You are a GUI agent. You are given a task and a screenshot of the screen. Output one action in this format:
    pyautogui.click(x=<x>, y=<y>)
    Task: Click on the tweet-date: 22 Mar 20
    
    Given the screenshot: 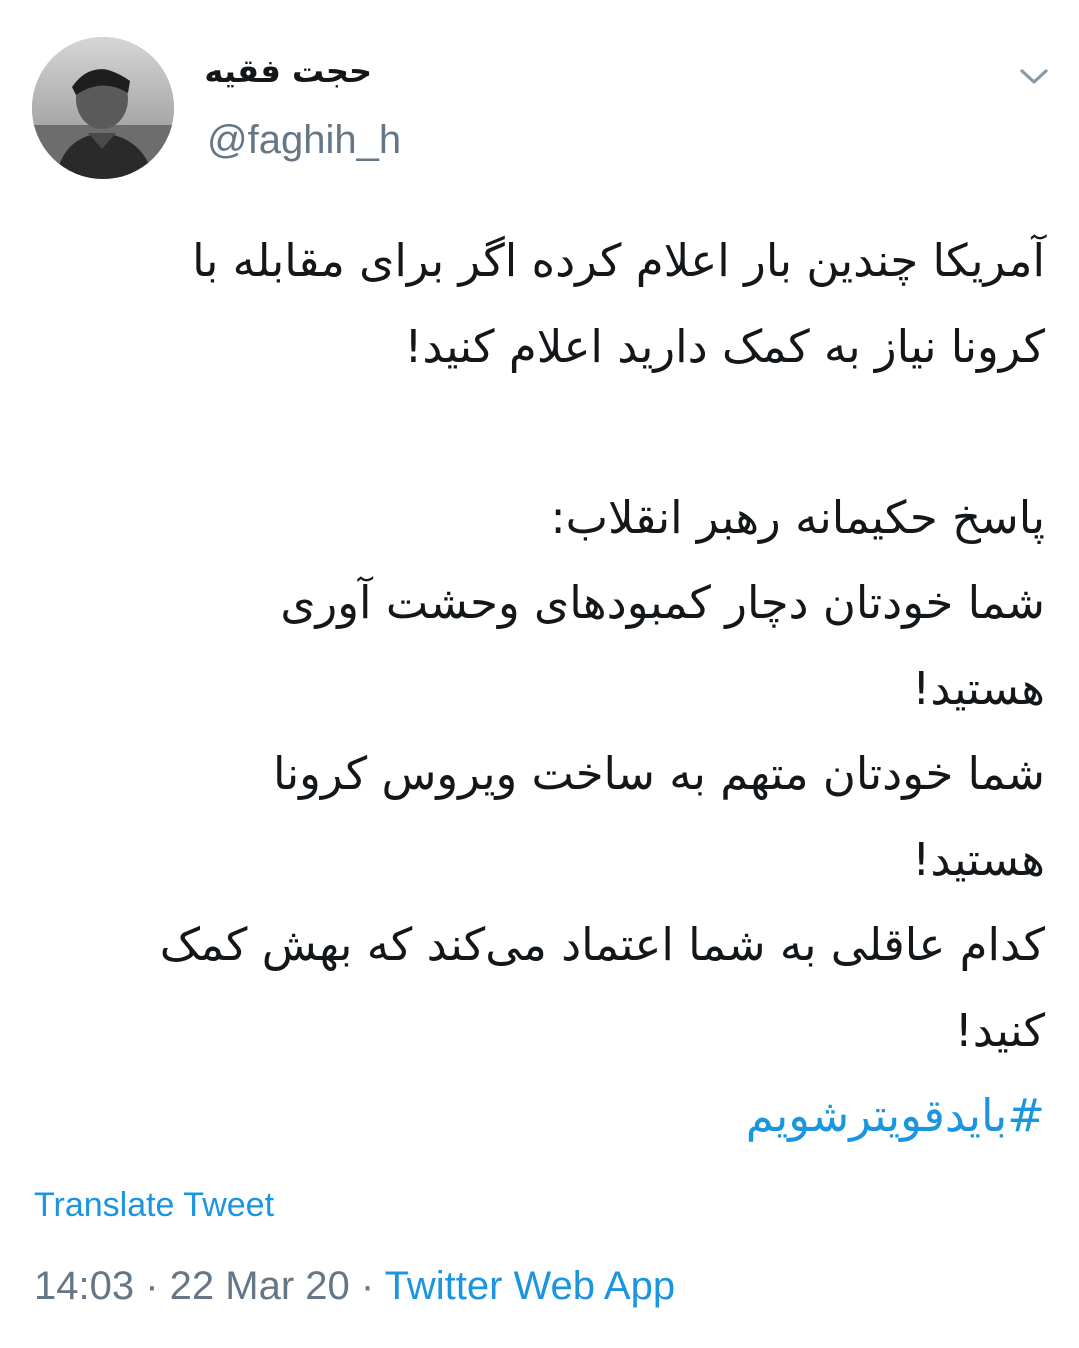 What is the action you would take?
    pyautogui.click(x=260, y=1286)
    